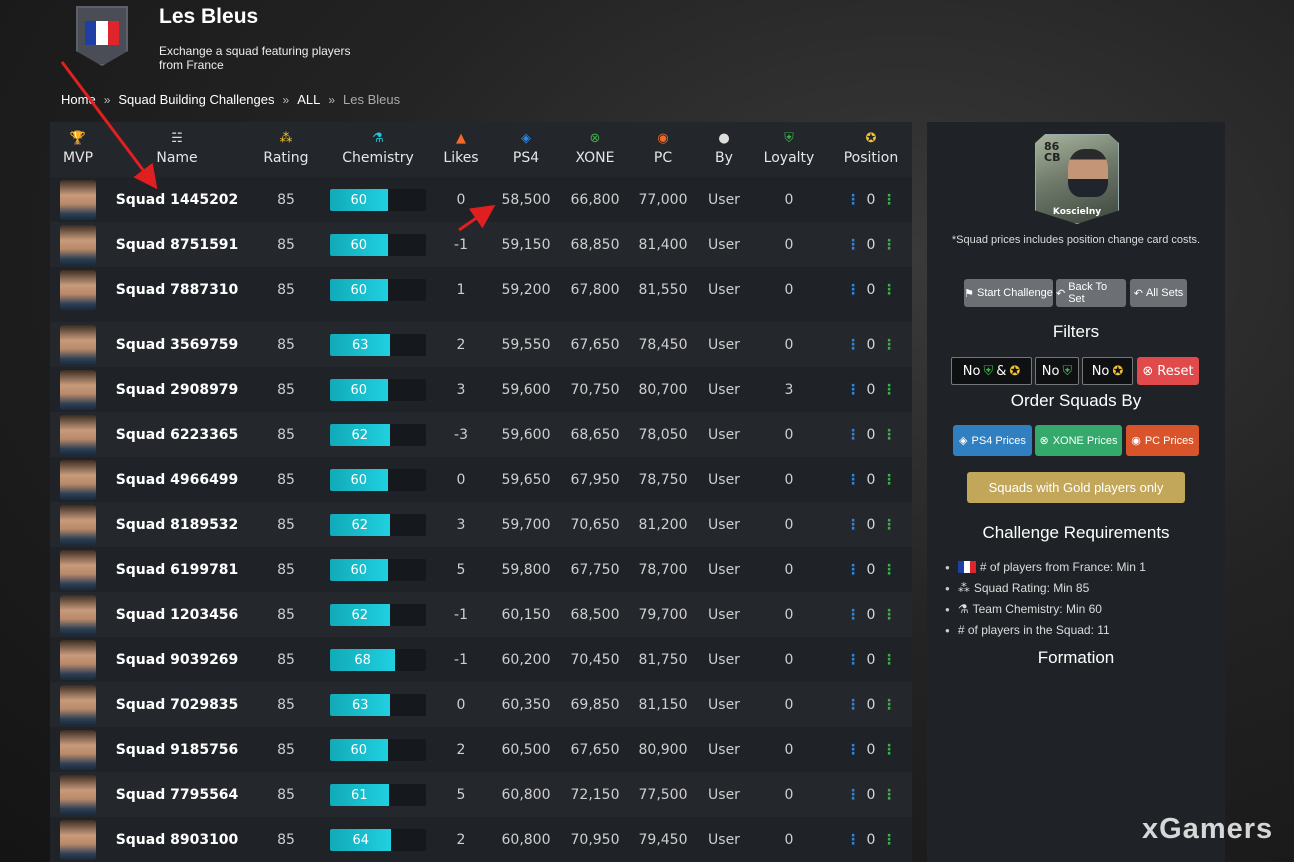 Image resolution: width=1294 pixels, height=862 pixels. I want to click on cell-name: Squad 8903100, so click(177, 839).